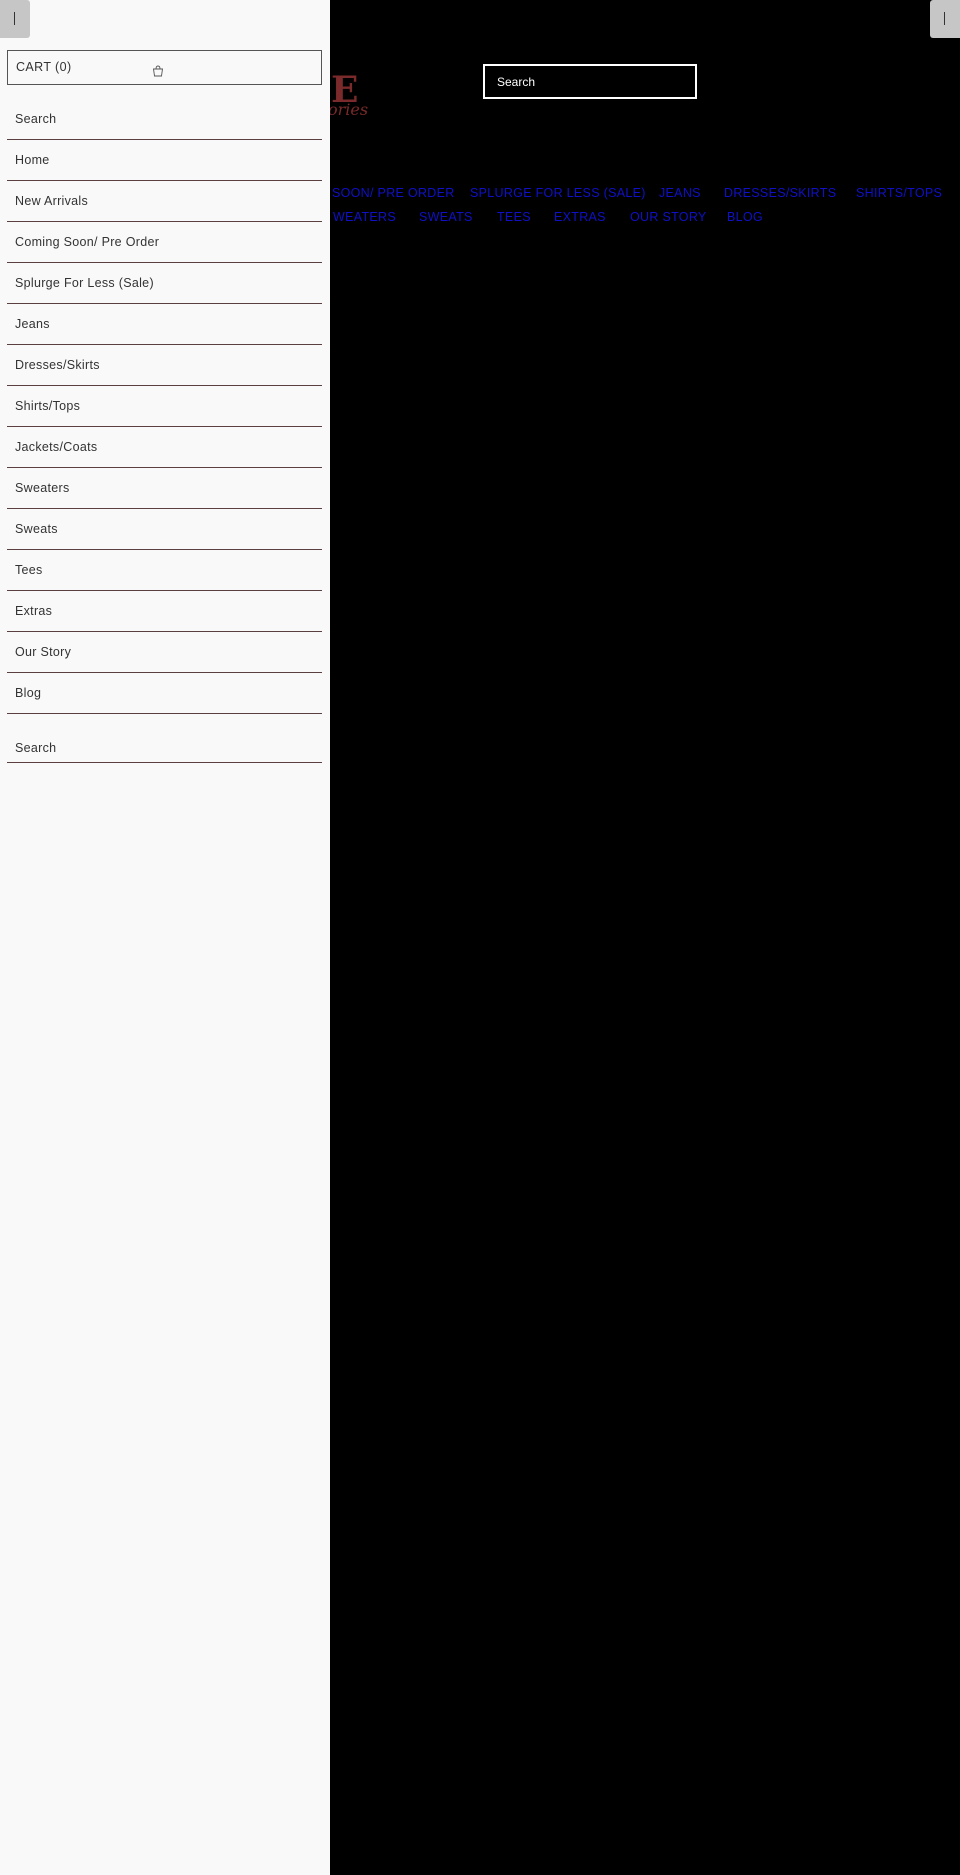 The height and width of the screenshot is (1875, 960). Describe the element at coordinates (164, 119) in the screenshot. I see `drawer-menu-item-search: Search` at that location.